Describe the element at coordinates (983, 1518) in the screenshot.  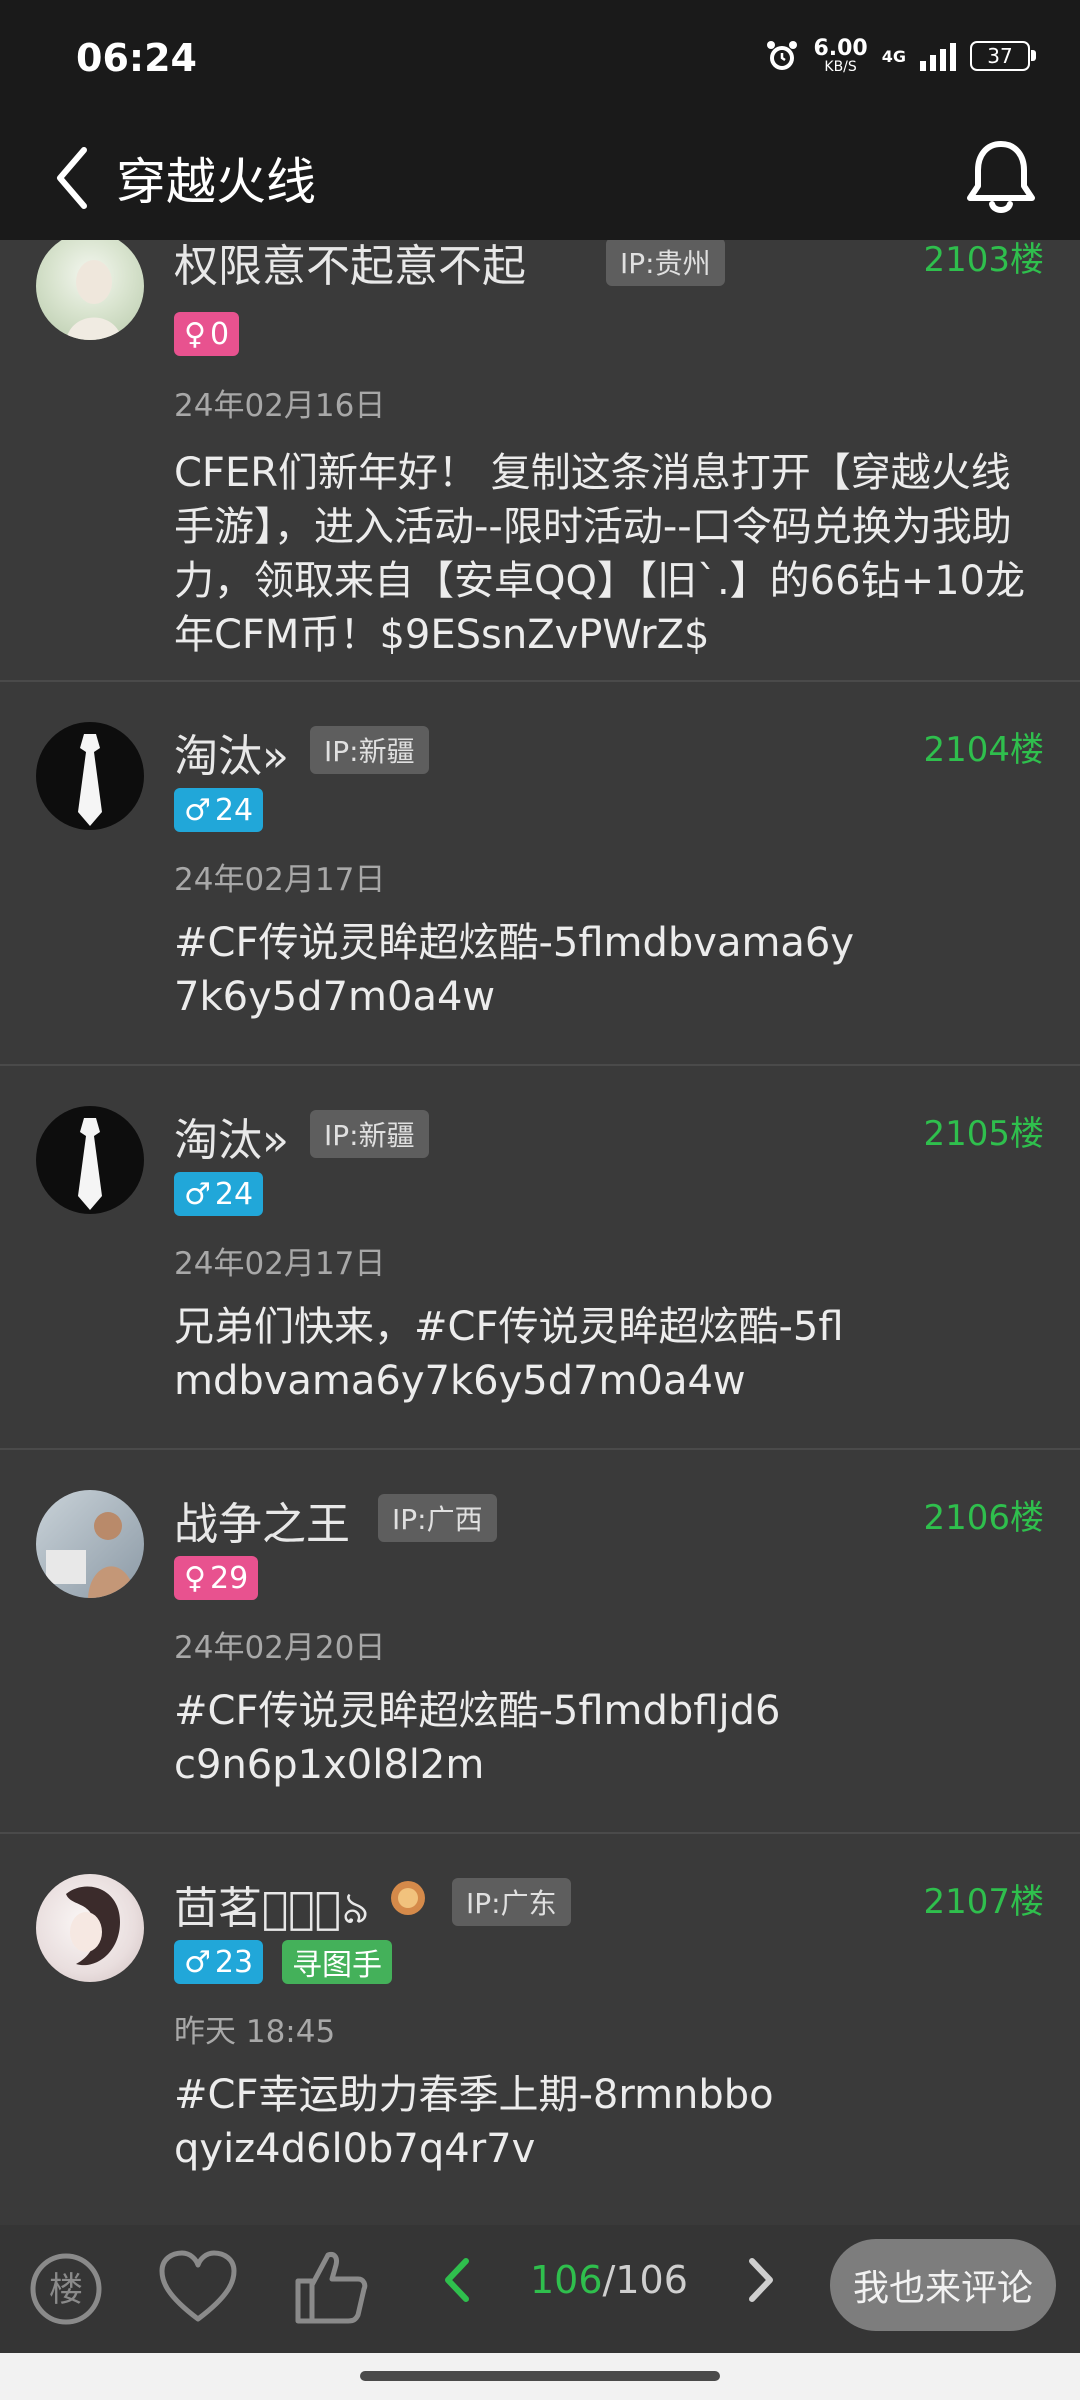
I see `floor-number: 2106楼` at that location.